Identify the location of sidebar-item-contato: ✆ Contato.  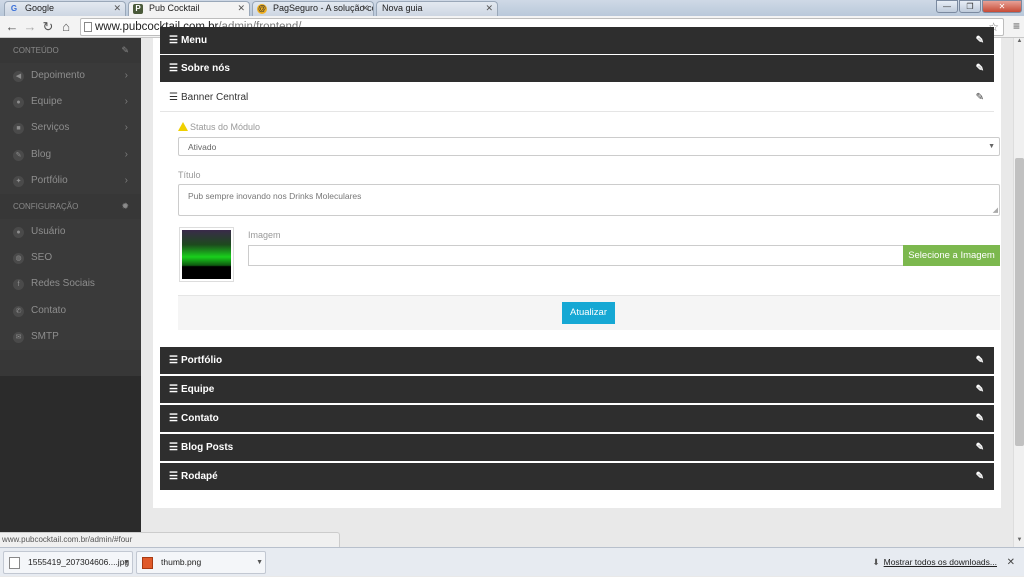
(70, 310).